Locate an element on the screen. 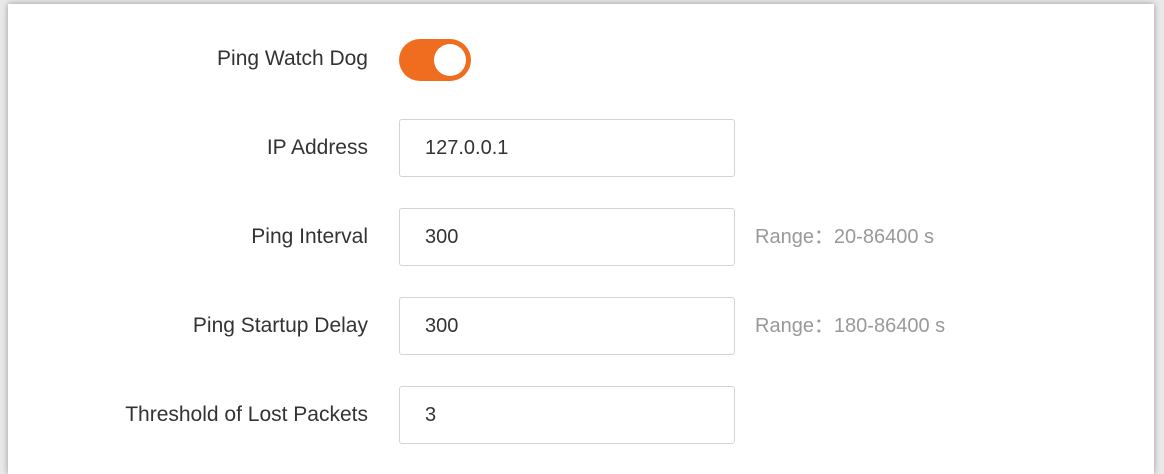  ping-watchdog-toggle is located at coordinates (435, 60).